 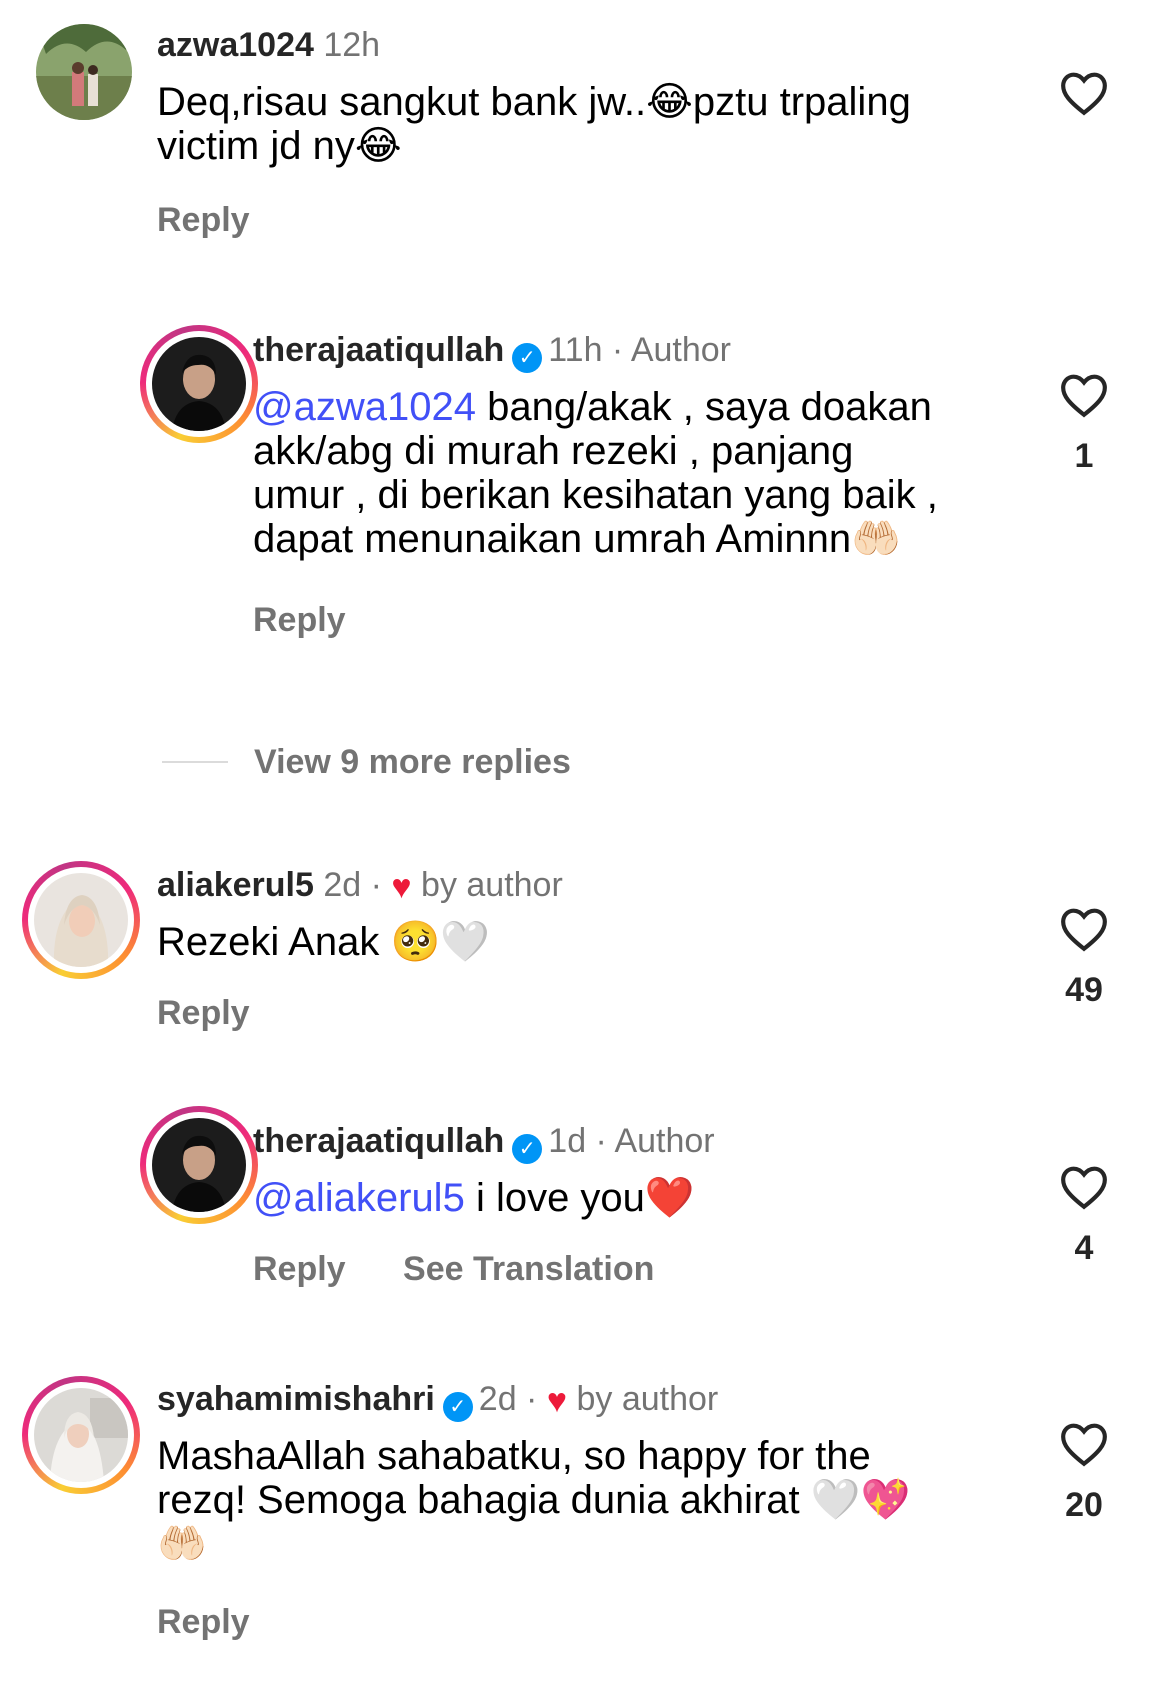 I want to click on username: azwa1024, so click(x=235, y=45).